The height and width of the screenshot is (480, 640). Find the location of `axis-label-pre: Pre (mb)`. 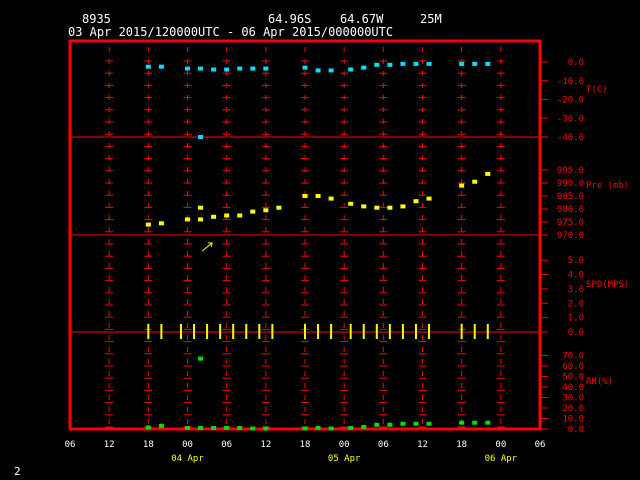

axis-label-pre: Pre (mb) is located at coordinates (607, 186).